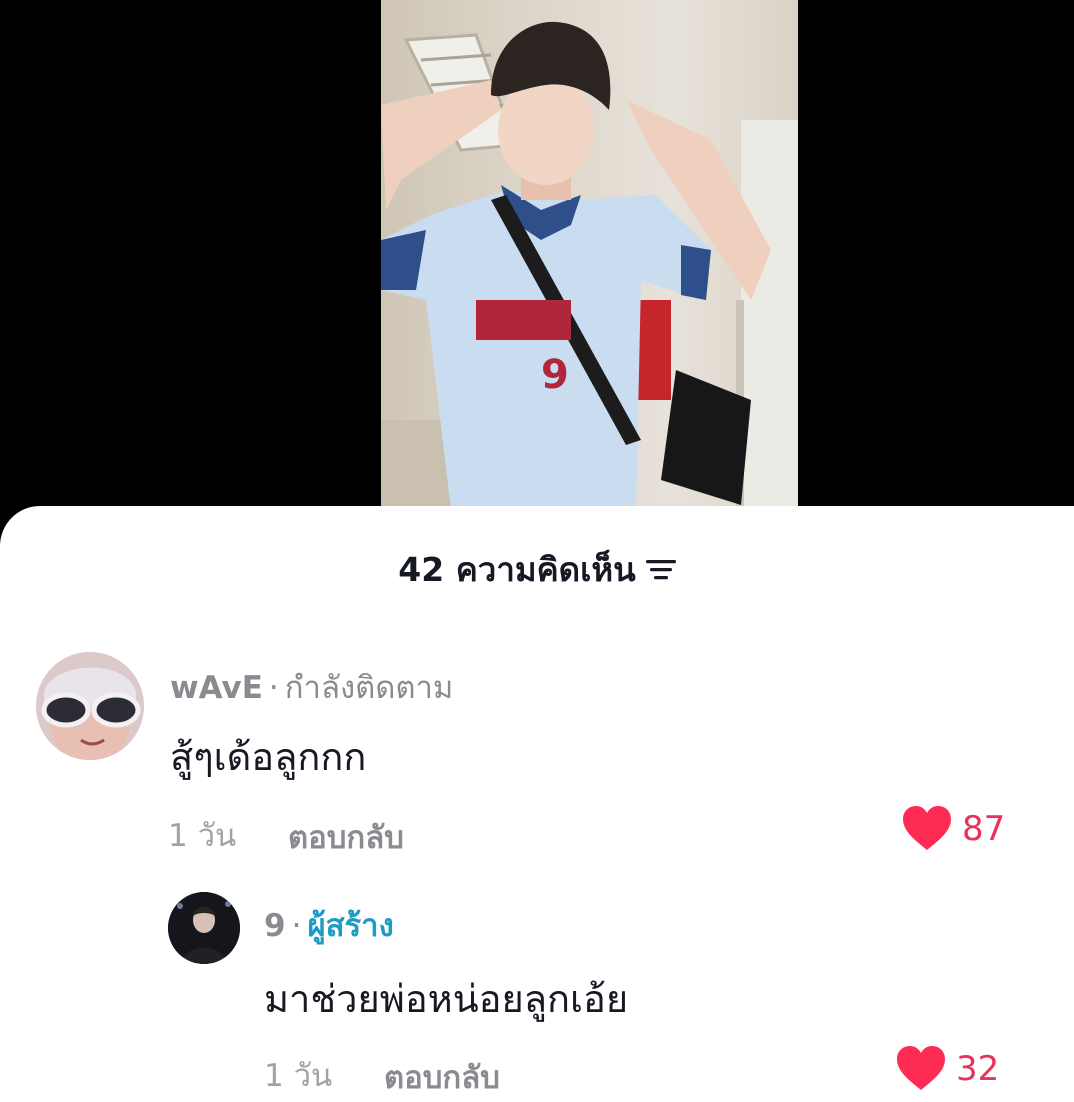 The width and height of the screenshot is (1074, 1102). What do you see at coordinates (350, 926) in the screenshot?
I see `creator-label: ผู้สร้าง` at bounding box center [350, 926].